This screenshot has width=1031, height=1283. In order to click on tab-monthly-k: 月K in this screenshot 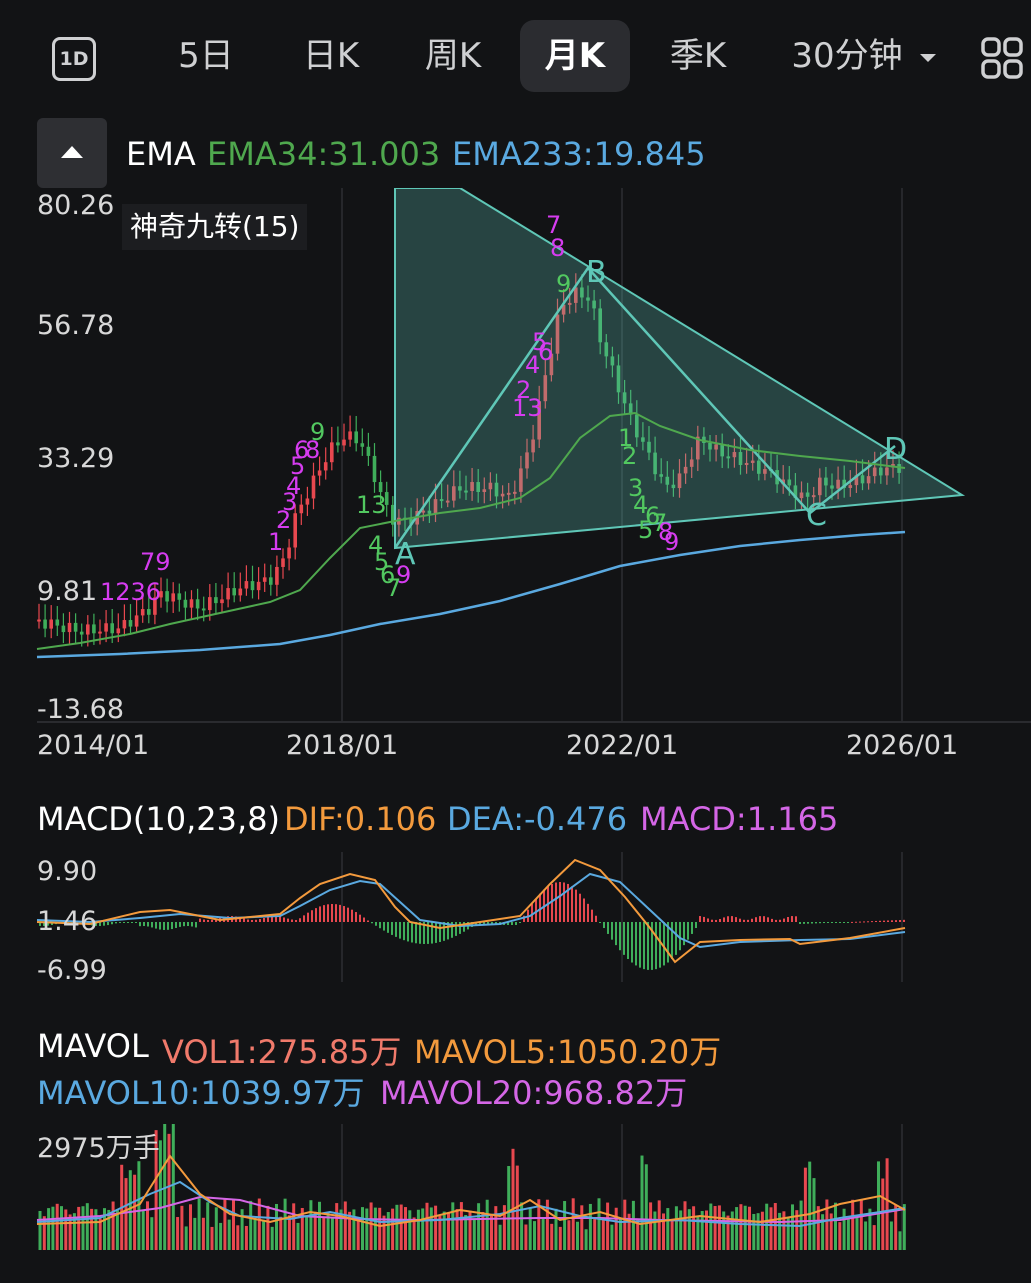, I will do `click(575, 56)`.